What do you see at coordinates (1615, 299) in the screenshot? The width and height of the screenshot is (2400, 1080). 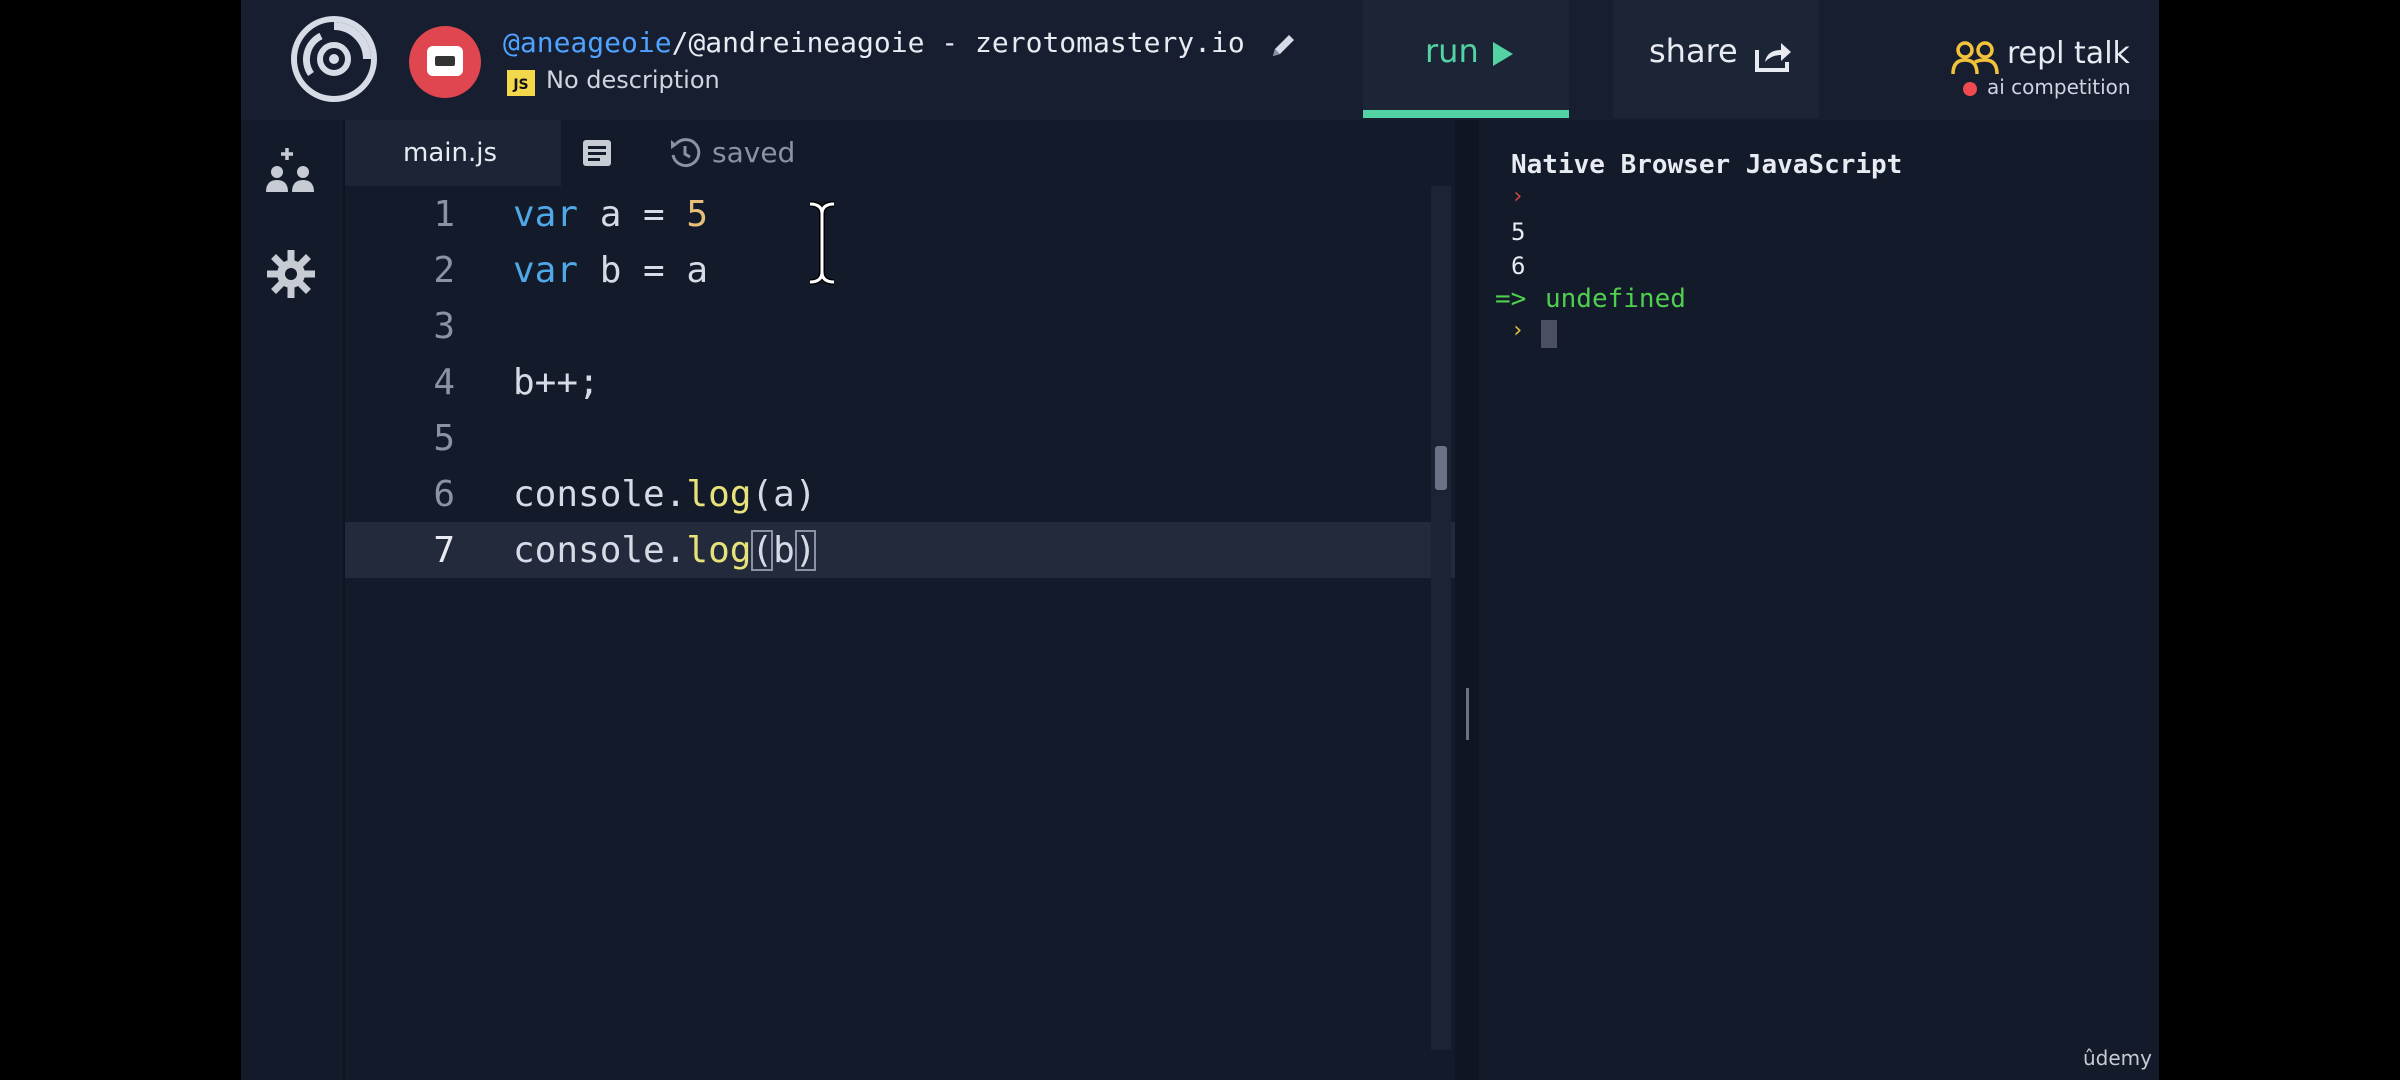 I see `result-value: undefined` at bounding box center [1615, 299].